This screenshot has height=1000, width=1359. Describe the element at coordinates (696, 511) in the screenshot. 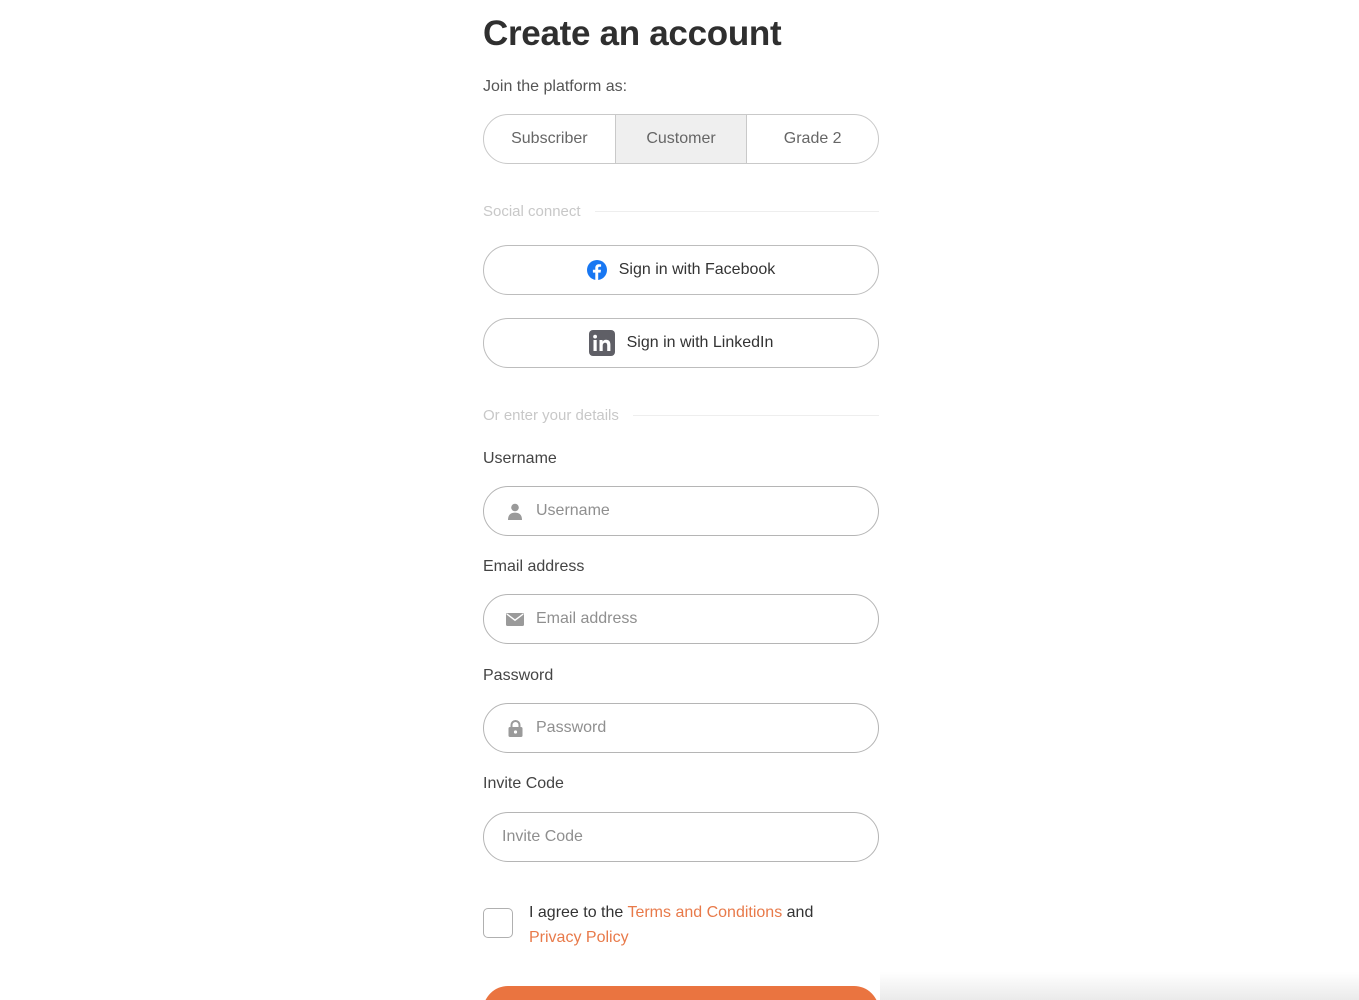

I see `username-input` at that location.